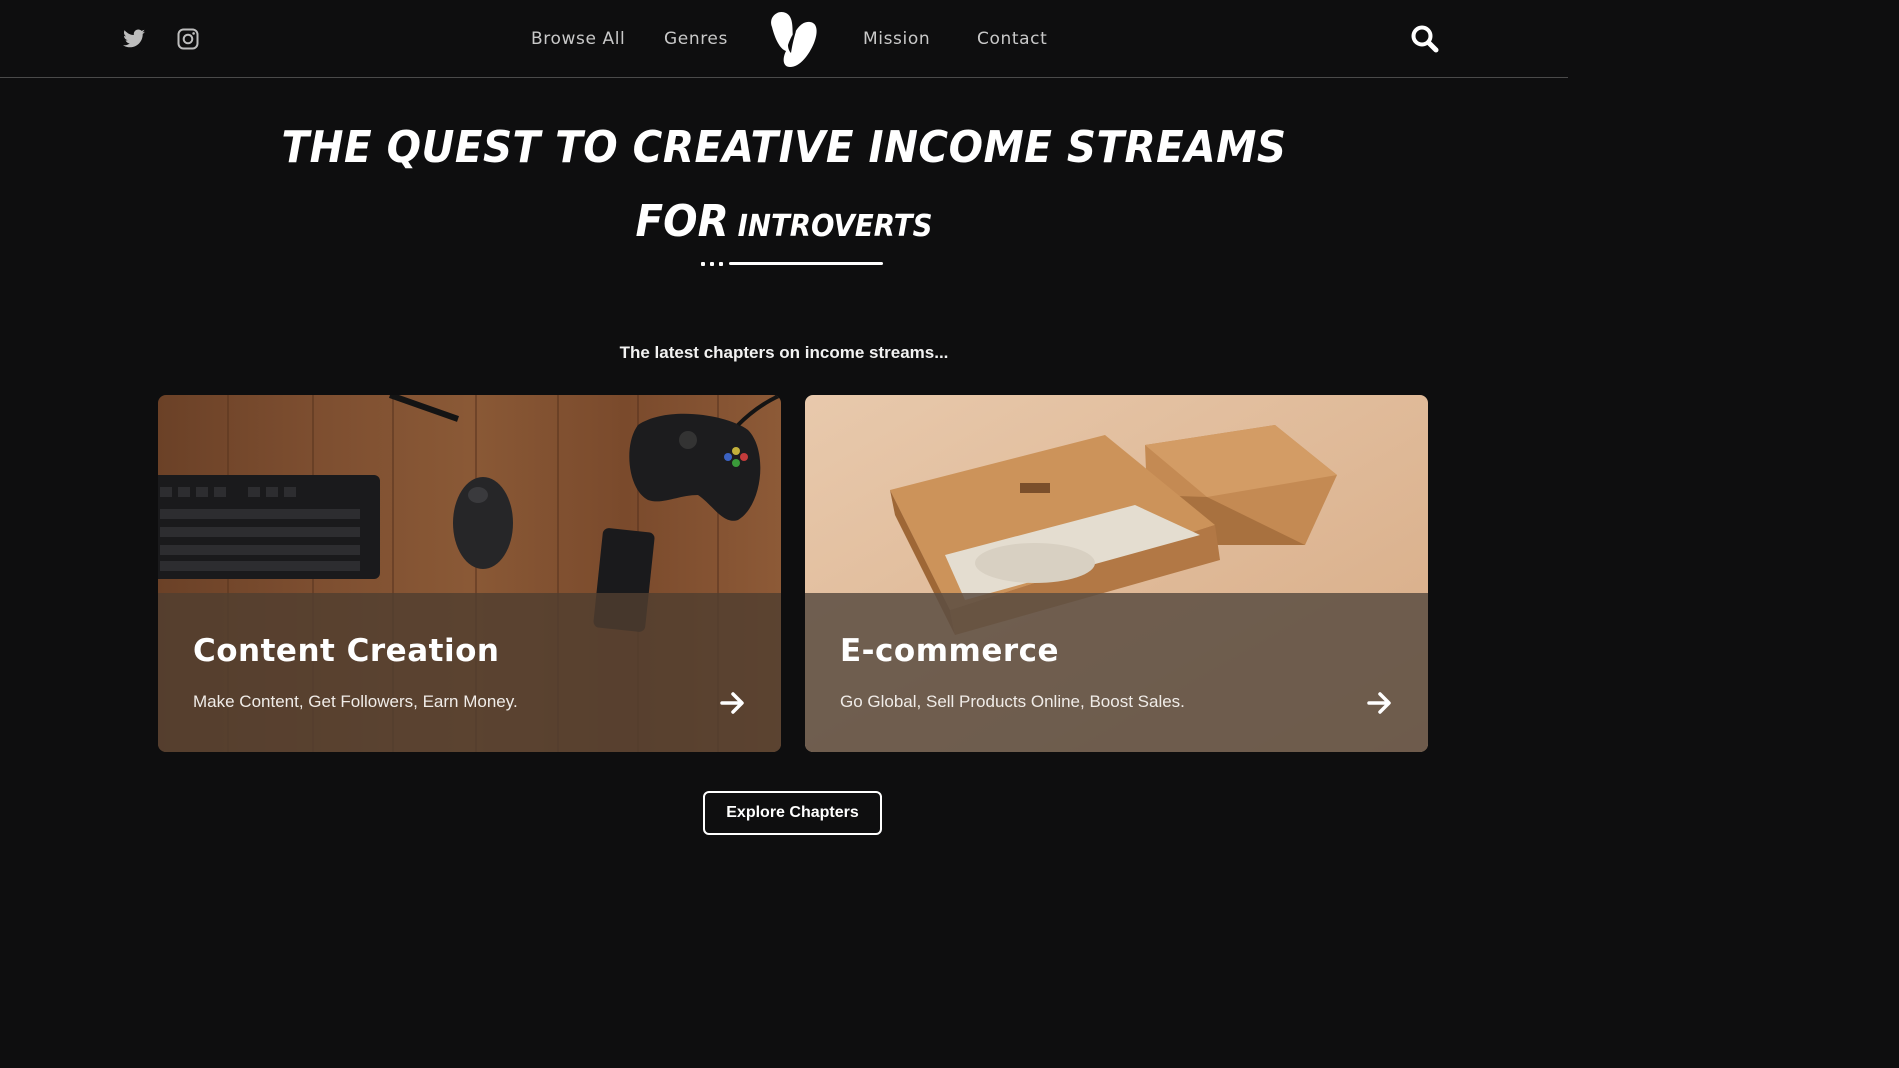  I want to click on hero-subtitle: FOR INTROVERTS, so click(784, 226).